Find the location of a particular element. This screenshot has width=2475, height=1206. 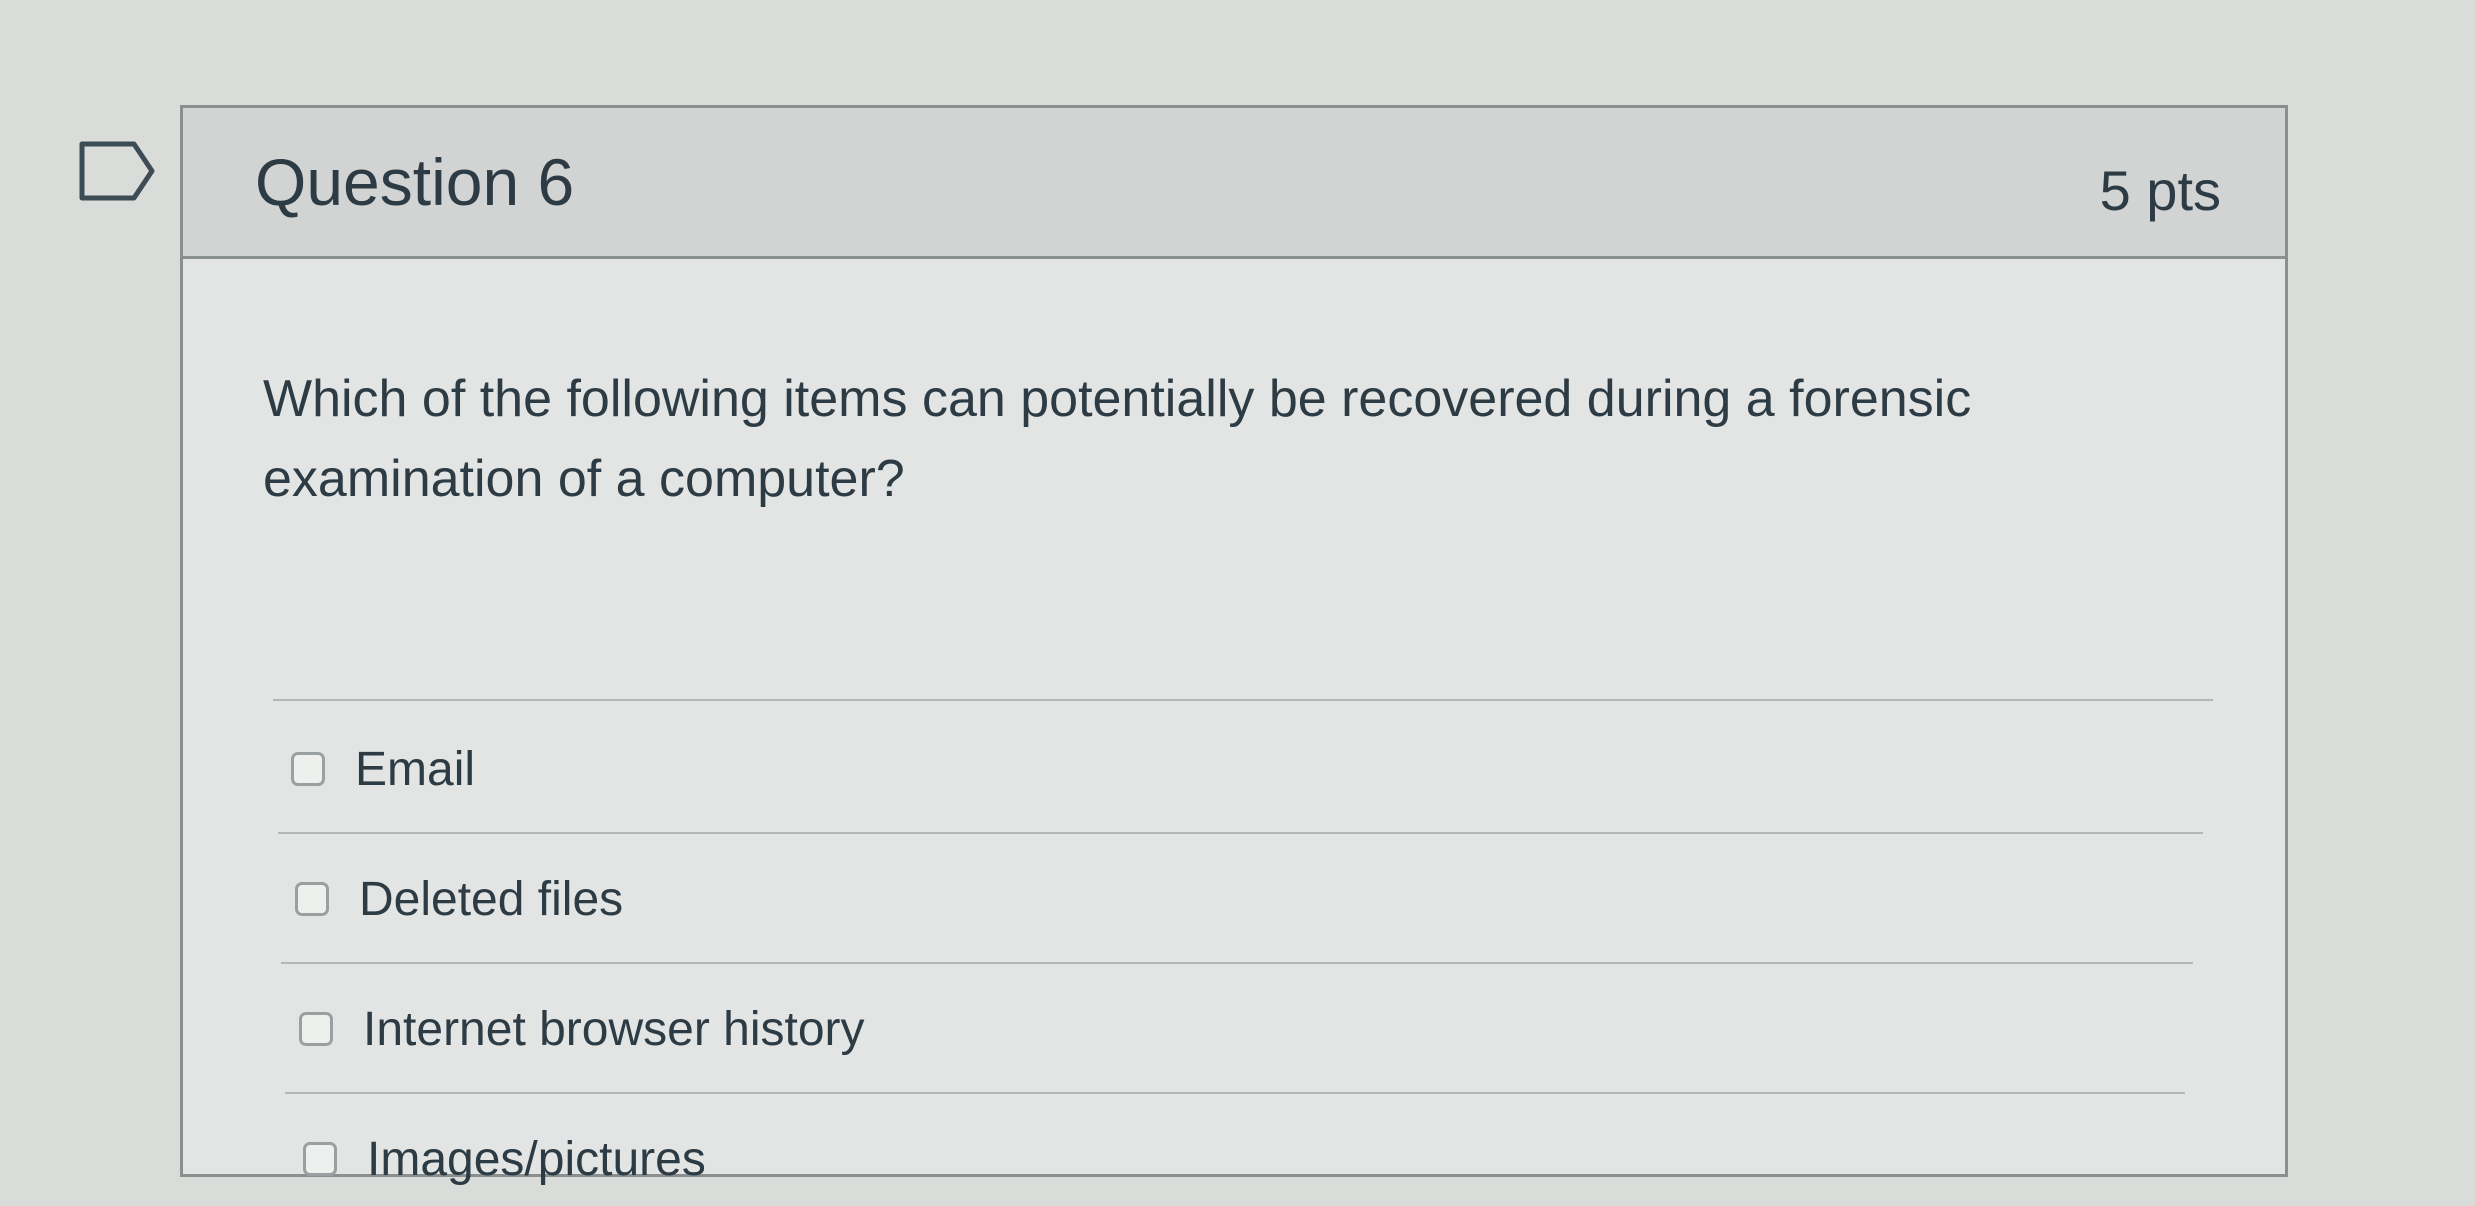

checkbox-internet-browser-history is located at coordinates (316, 1029).